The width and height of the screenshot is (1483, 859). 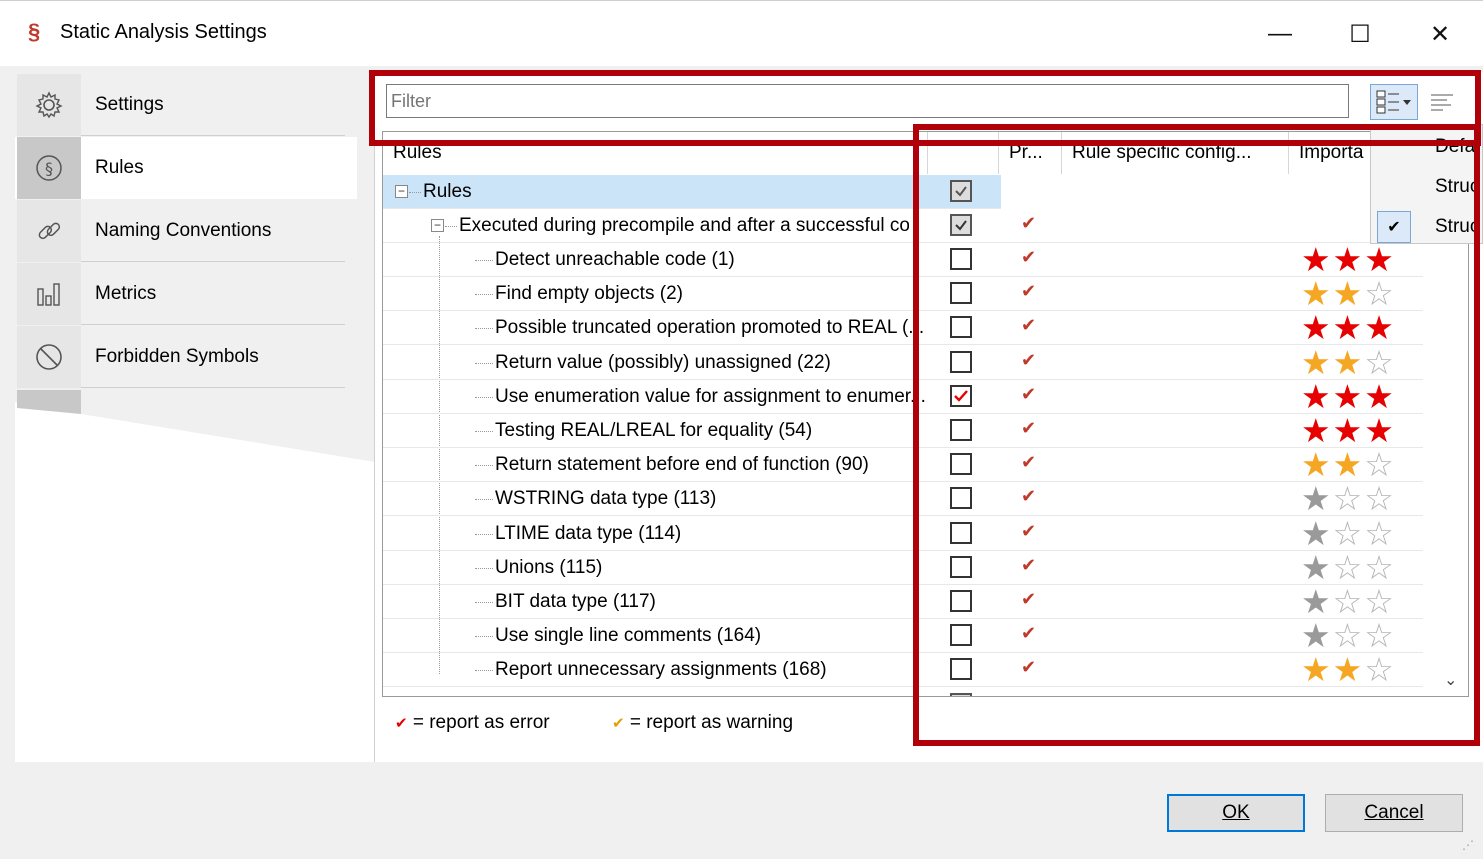 What do you see at coordinates (903, 294) in the screenshot?
I see `rule-row: Find empty objects (2) ✔ ★★☆` at bounding box center [903, 294].